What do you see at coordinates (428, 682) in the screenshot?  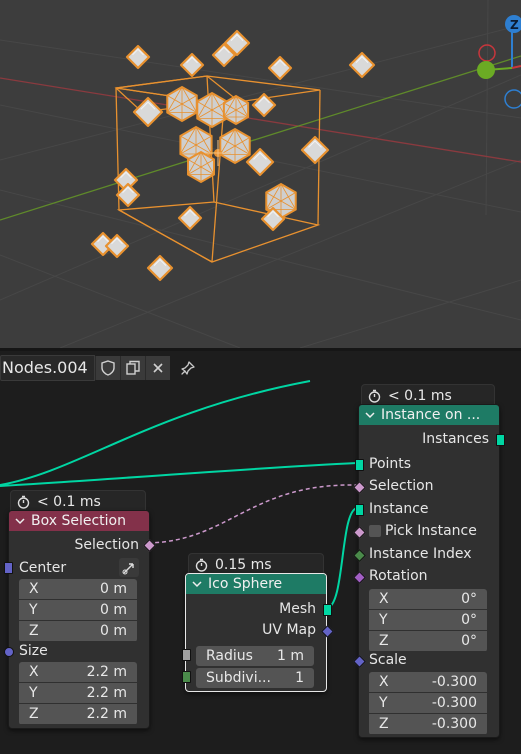 I see `scale-x-field: X -0.300` at bounding box center [428, 682].